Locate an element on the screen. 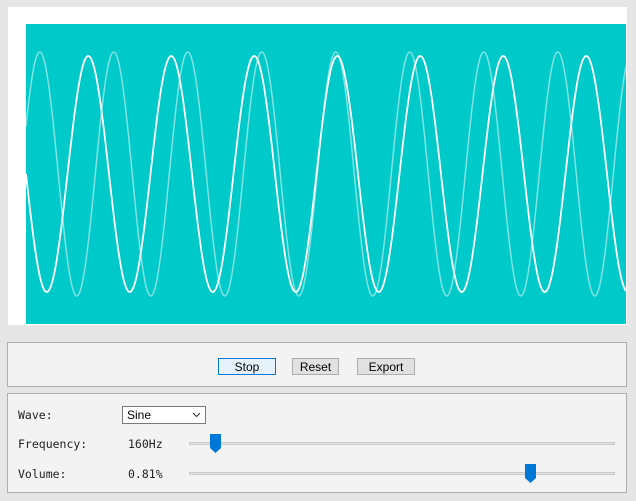 The width and height of the screenshot is (636, 501). frequency-value: 160Hz is located at coordinates (145, 444).